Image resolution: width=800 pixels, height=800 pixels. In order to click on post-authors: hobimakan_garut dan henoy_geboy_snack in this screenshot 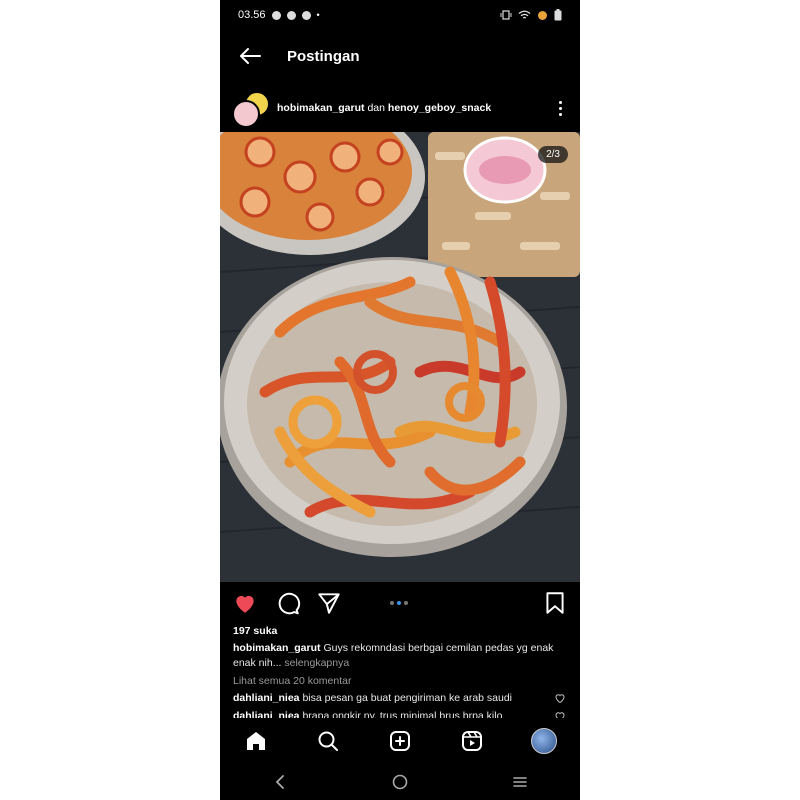, I will do `click(384, 108)`.